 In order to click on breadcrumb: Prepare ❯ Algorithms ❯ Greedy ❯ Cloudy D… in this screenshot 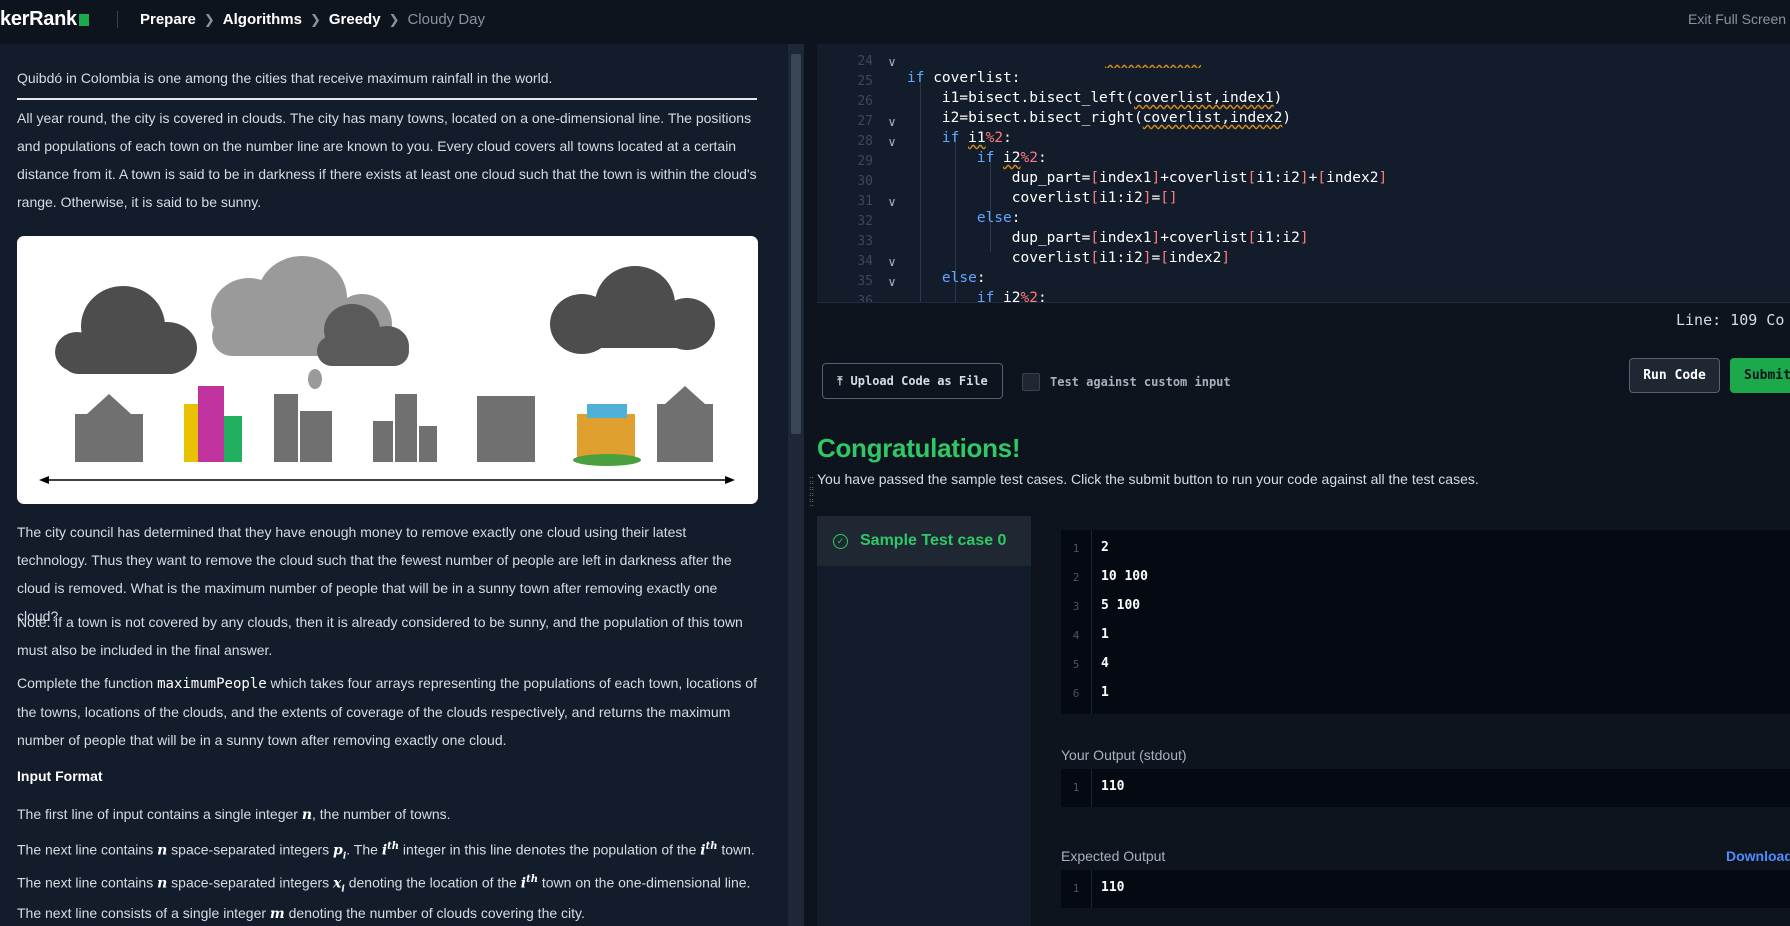, I will do `click(312, 19)`.